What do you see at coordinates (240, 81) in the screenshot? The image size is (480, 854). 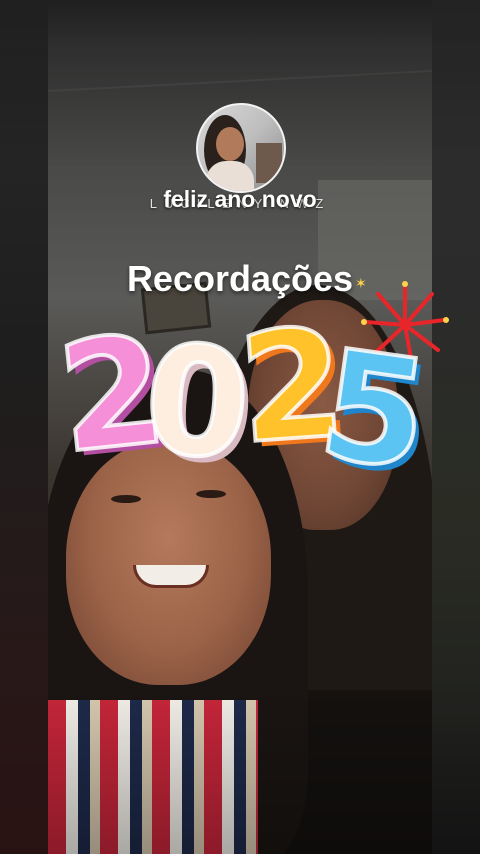 I see `ceiling-line` at bounding box center [240, 81].